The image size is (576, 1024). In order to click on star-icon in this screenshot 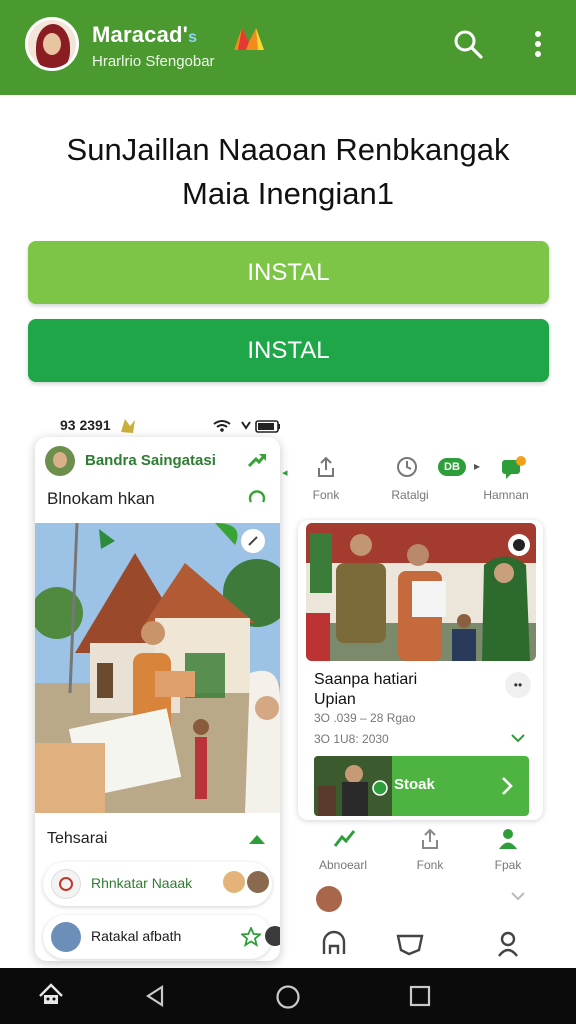, I will do `click(251, 937)`.